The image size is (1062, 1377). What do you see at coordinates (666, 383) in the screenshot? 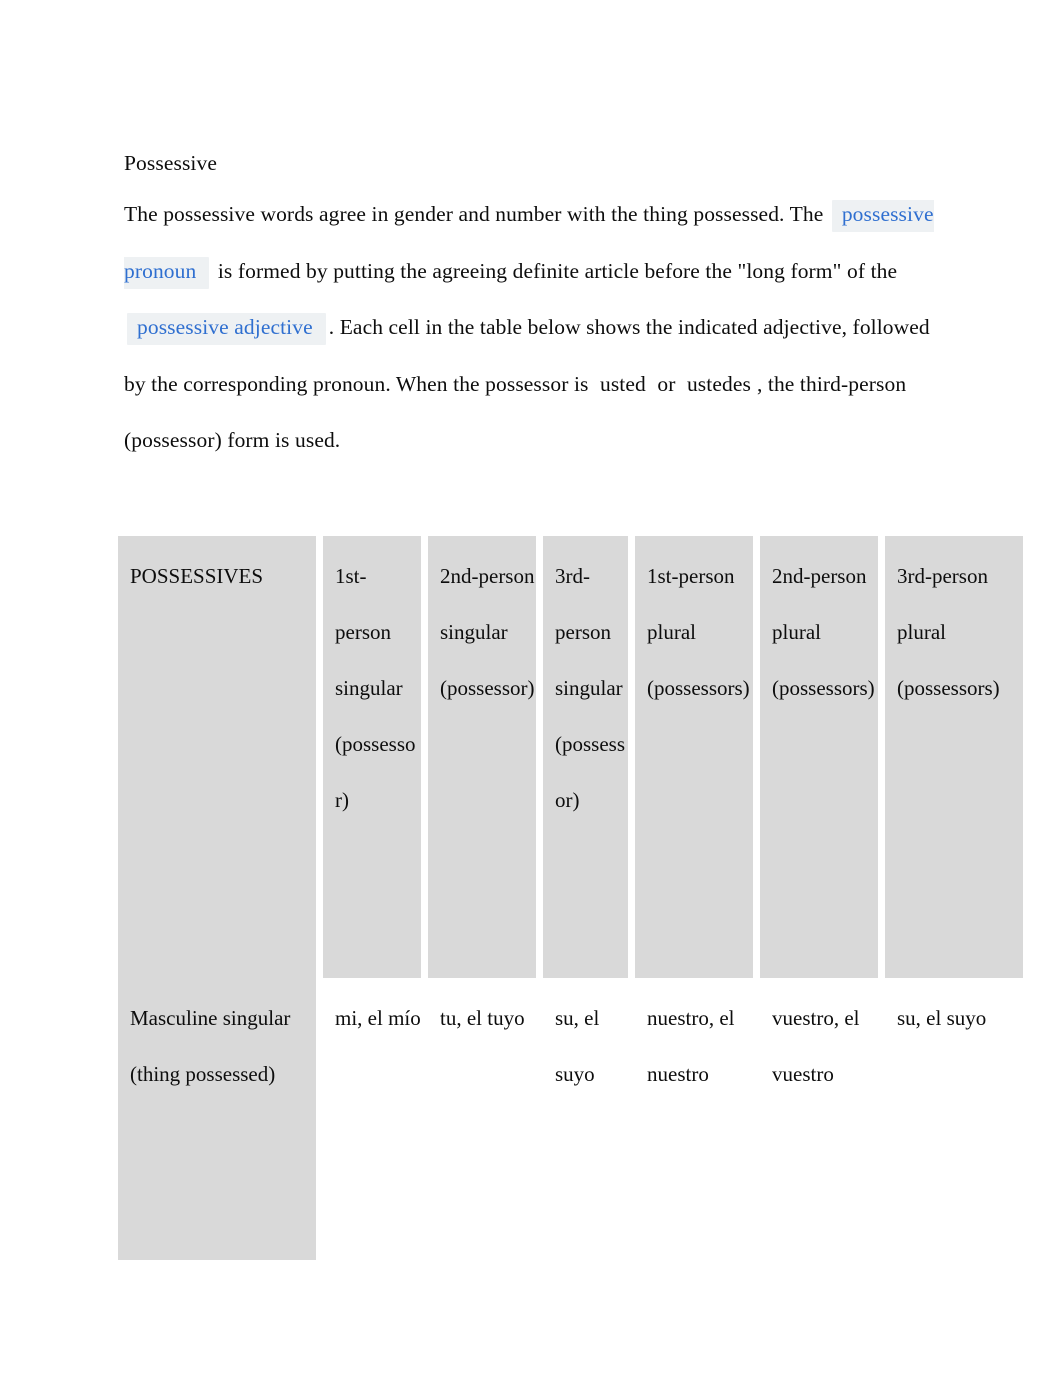
I see `paragraph-segment-4: or` at bounding box center [666, 383].